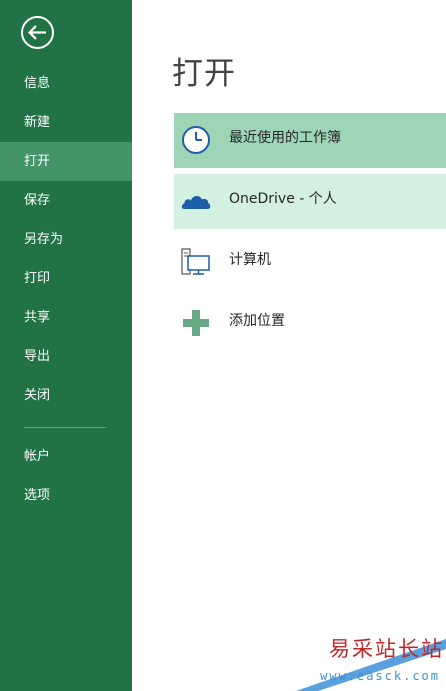  Describe the element at coordinates (196, 323) in the screenshot. I see `plus-icon` at that location.